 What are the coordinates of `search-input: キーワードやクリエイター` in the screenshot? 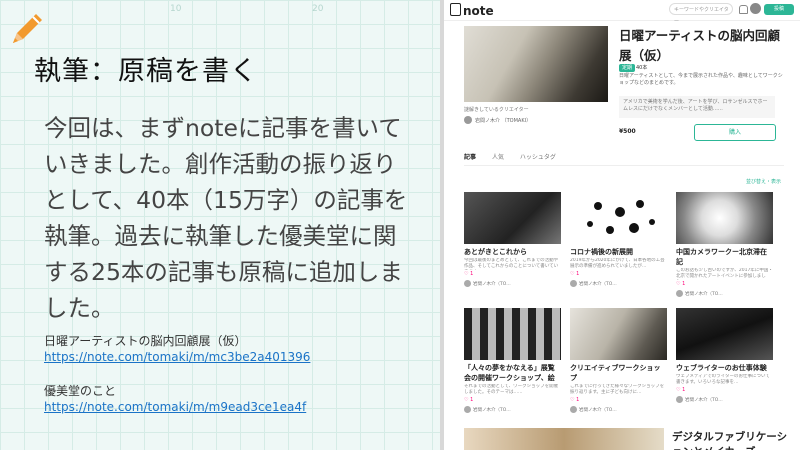 It's located at (701, 14).